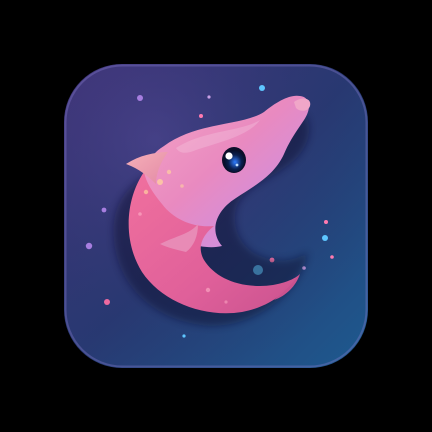 The width and height of the screenshot is (432, 432). What do you see at coordinates (234, 160) in the screenshot?
I see `dolphin-eye` at bounding box center [234, 160].